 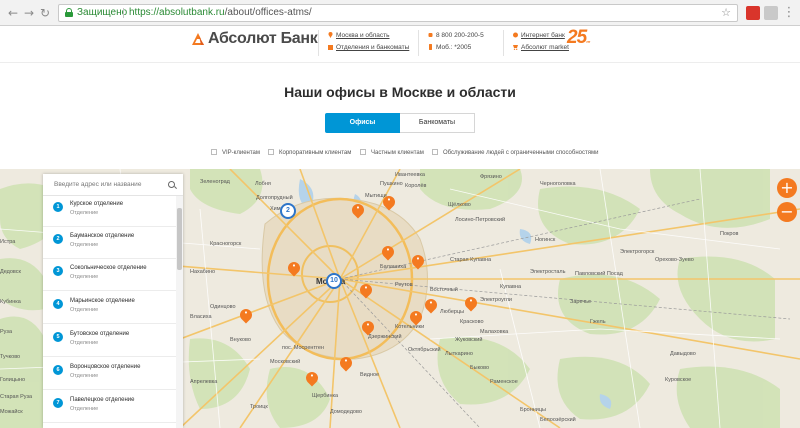 What do you see at coordinates (581, 302) in the screenshot?
I see `map-label-zarechye: Заречье` at bounding box center [581, 302].